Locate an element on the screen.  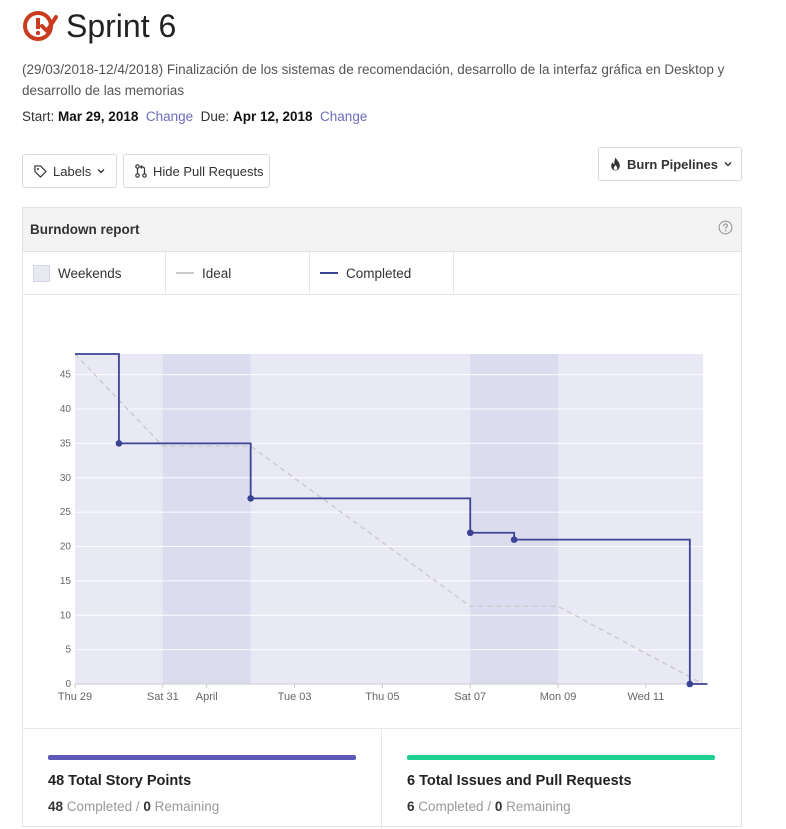
issues-completed-label: Completed is located at coordinates (451, 806).